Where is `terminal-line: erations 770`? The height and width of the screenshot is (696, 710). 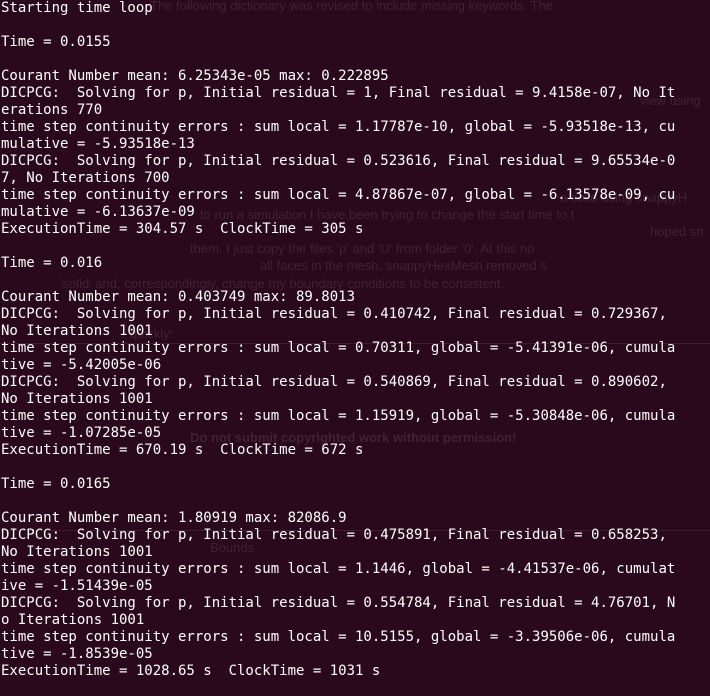 terminal-line: erations 770 is located at coordinates (52, 110).